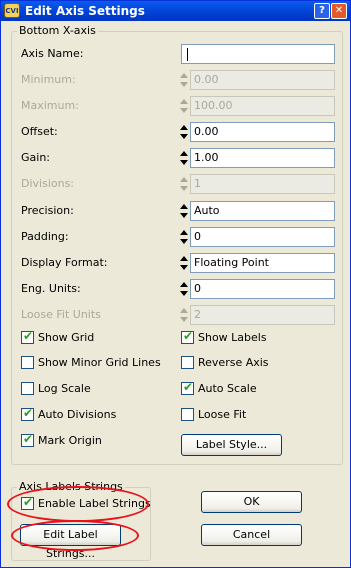 The height and width of the screenshot is (568, 351). Describe the element at coordinates (64, 262) in the screenshot. I see `field-label: Display Format:` at that location.